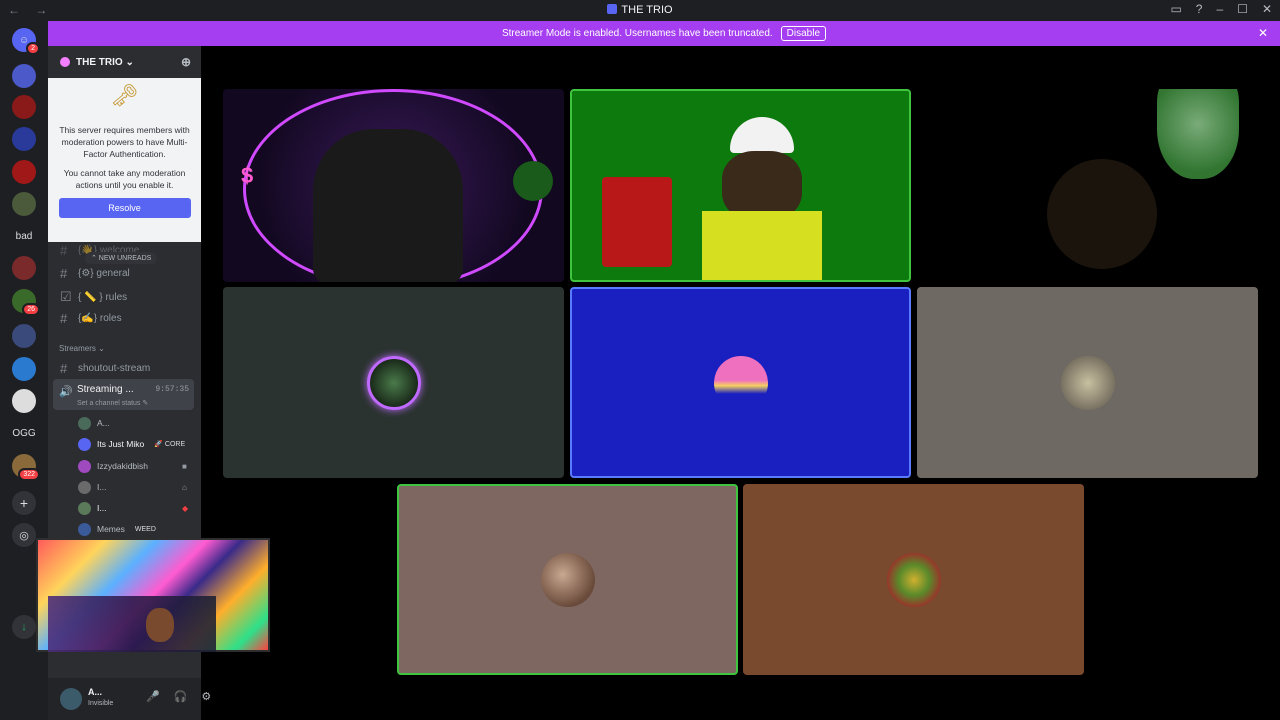 The image size is (1280, 720). I want to click on close-icon: ✕, so click(1263, 33).